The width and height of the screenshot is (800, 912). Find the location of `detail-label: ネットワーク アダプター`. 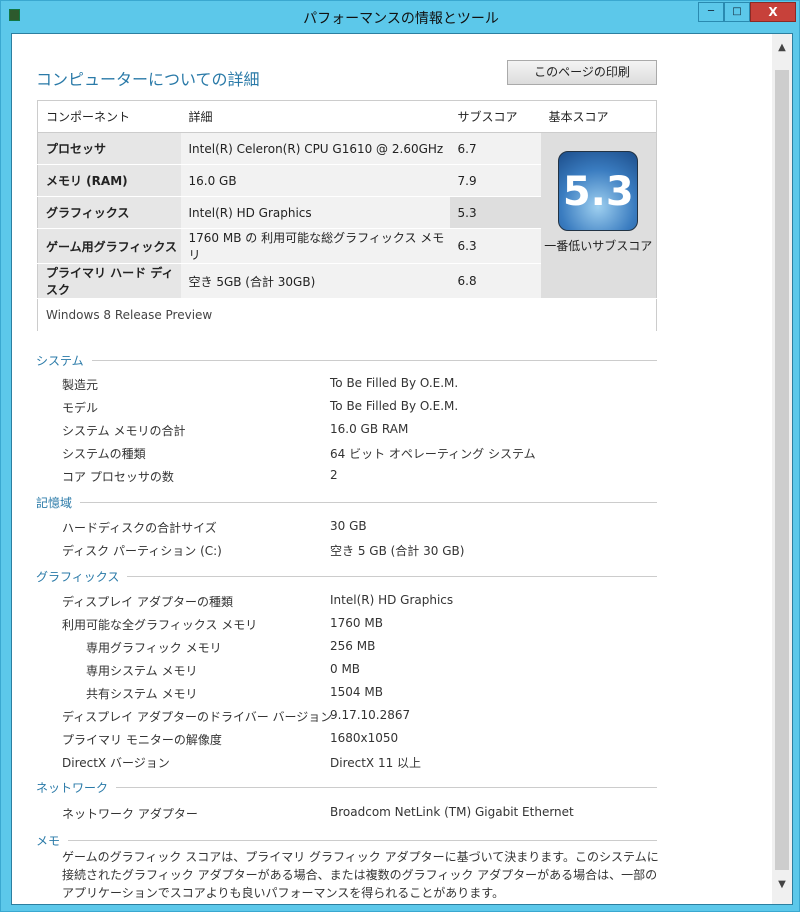

detail-label: ネットワーク アダプター is located at coordinates (130, 814).